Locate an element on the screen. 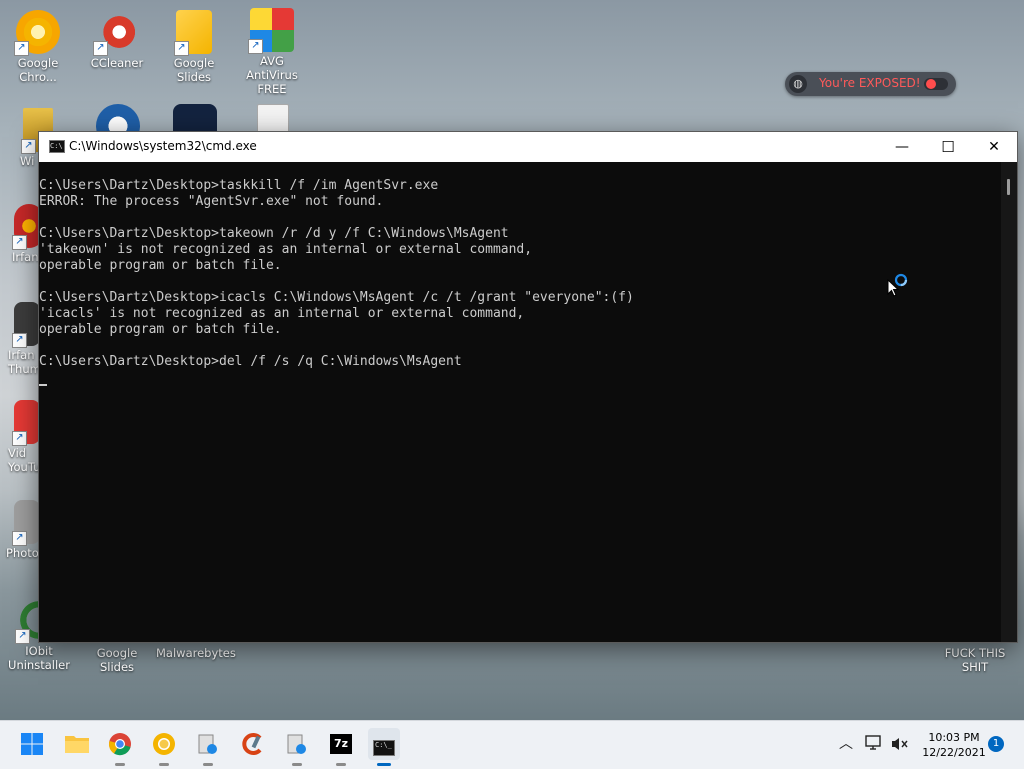  clock-date: 12/22/2021 is located at coordinates (954, 752).